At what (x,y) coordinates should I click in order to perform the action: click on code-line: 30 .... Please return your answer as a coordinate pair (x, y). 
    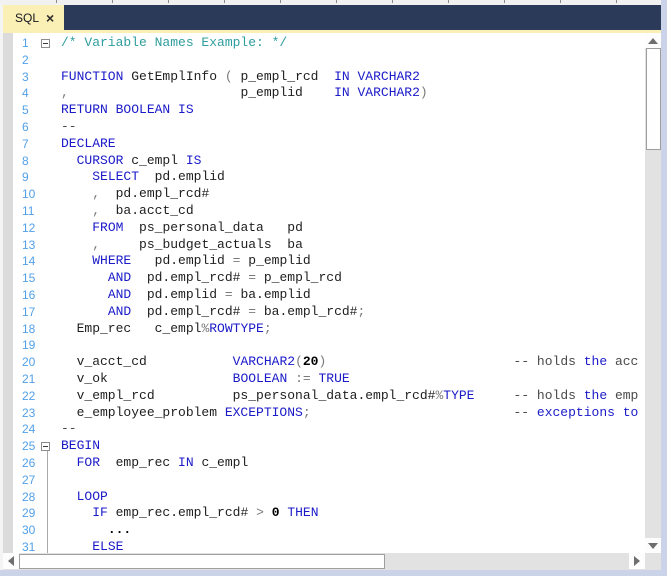
    Looking at the image, I should click on (324, 530).